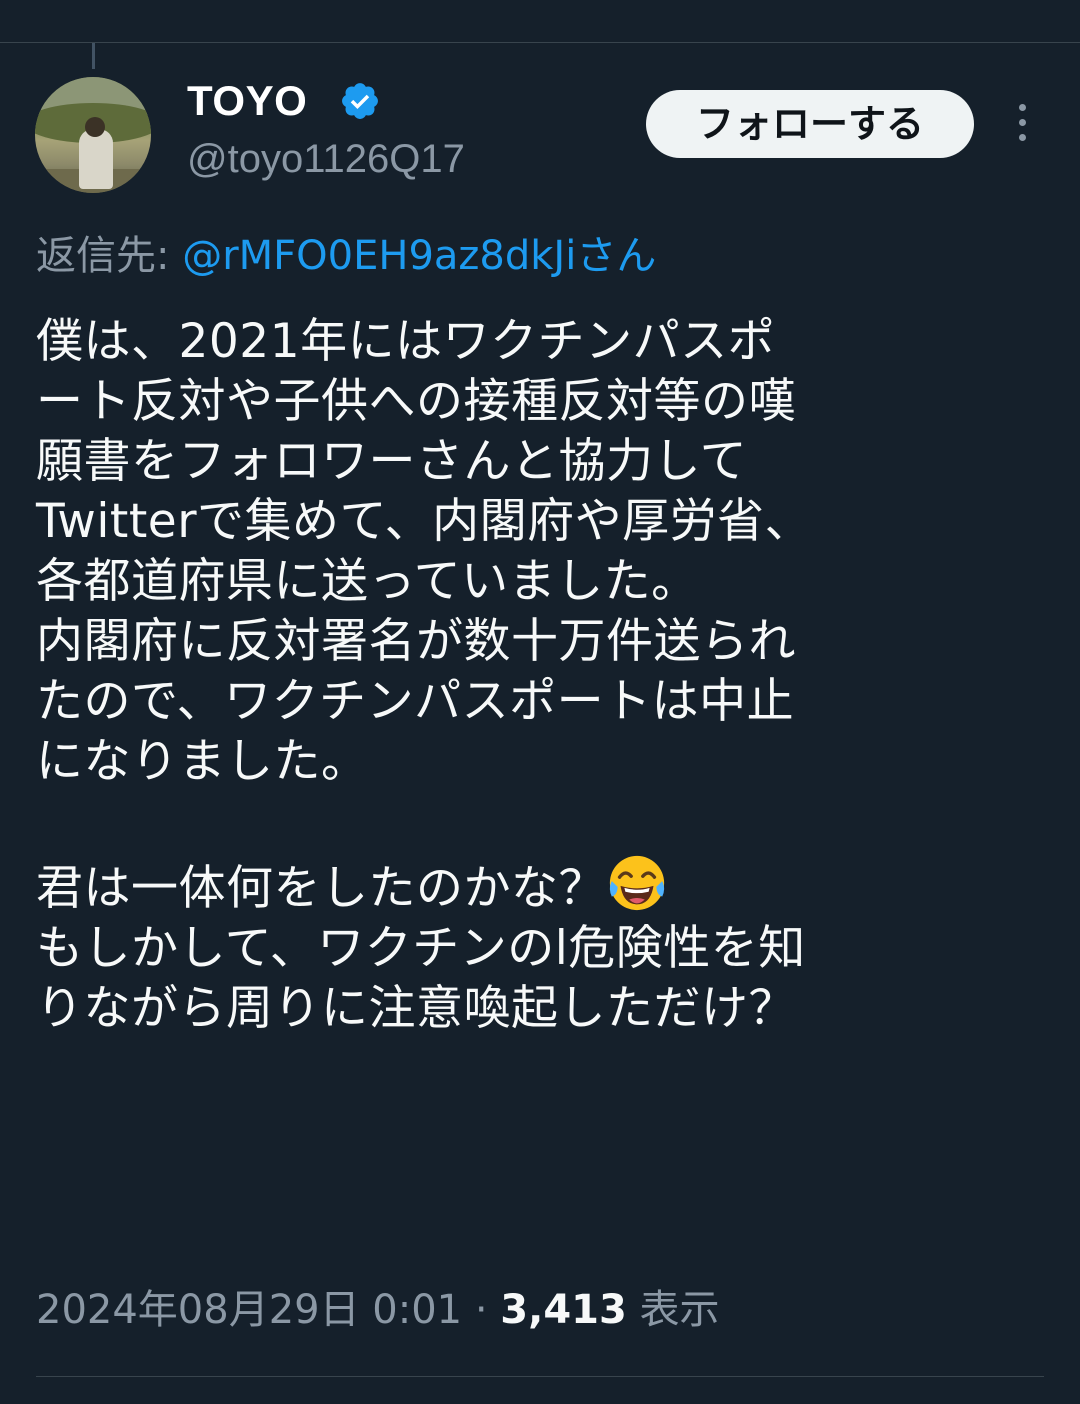 Image resolution: width=1080 pixels, height=1404 pixels. I want to click on tweet-meta: 2024年08月29日 0:01 · 3,413 表示, so click(378, 1310).